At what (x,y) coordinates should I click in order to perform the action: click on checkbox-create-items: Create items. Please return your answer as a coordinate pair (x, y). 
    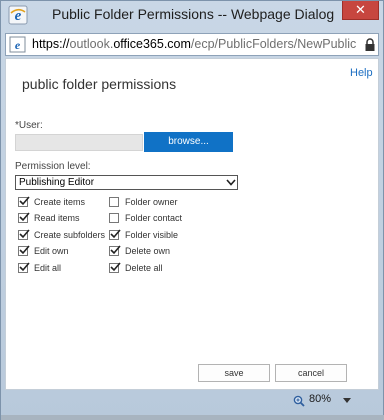
    Looking at the image, I should click on (66, 202).